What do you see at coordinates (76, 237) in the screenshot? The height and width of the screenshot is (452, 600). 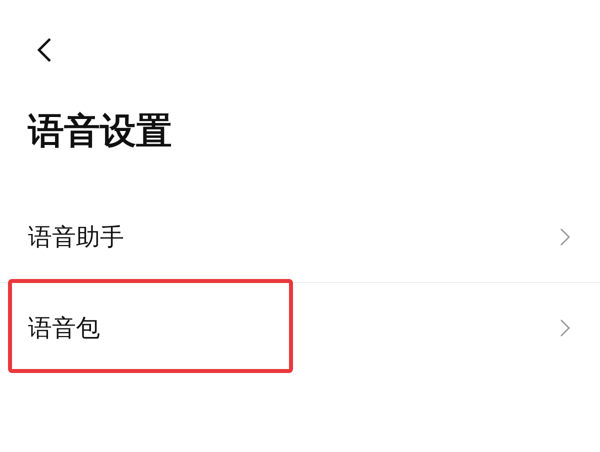 I see `row-label: 语音助手` at bounding box center [76, 237].